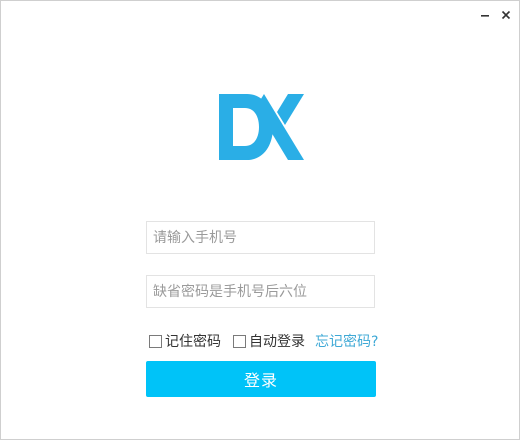 This screenshot has width=520, height=440. I want to click on auto-login-option: 自动登录, so click(269, 341).